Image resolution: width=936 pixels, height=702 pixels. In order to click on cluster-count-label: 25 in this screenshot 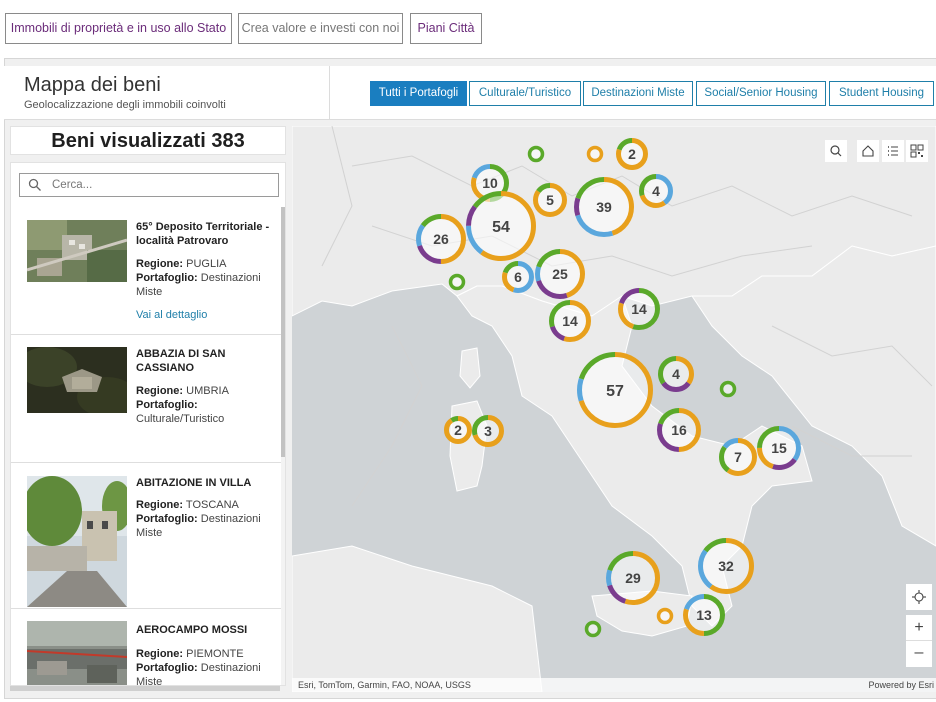, I will do `click(560, 274)`.